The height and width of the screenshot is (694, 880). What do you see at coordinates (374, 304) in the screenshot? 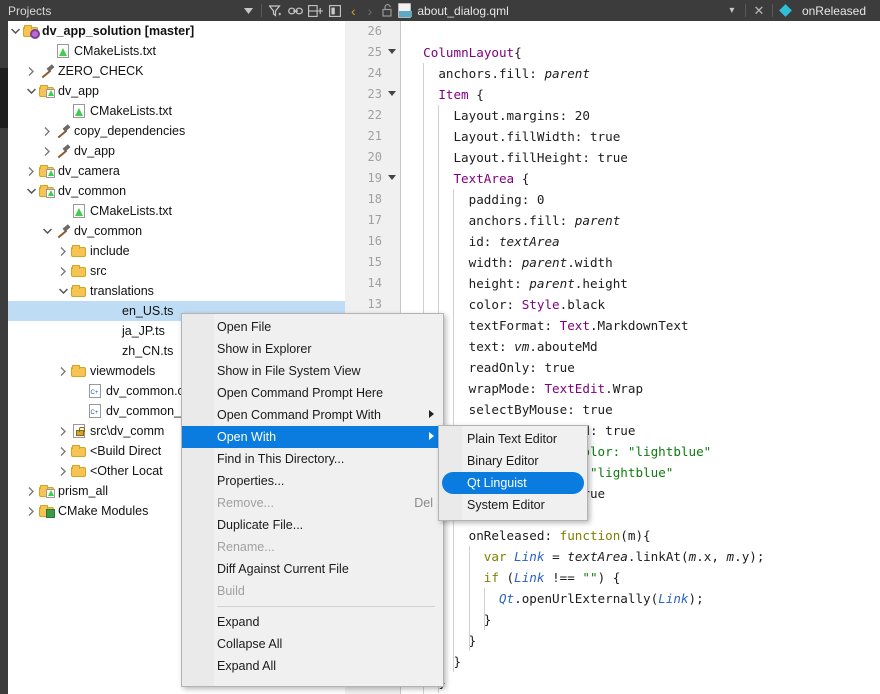
I see `line-number: 13` at bounding box center [374, 304].